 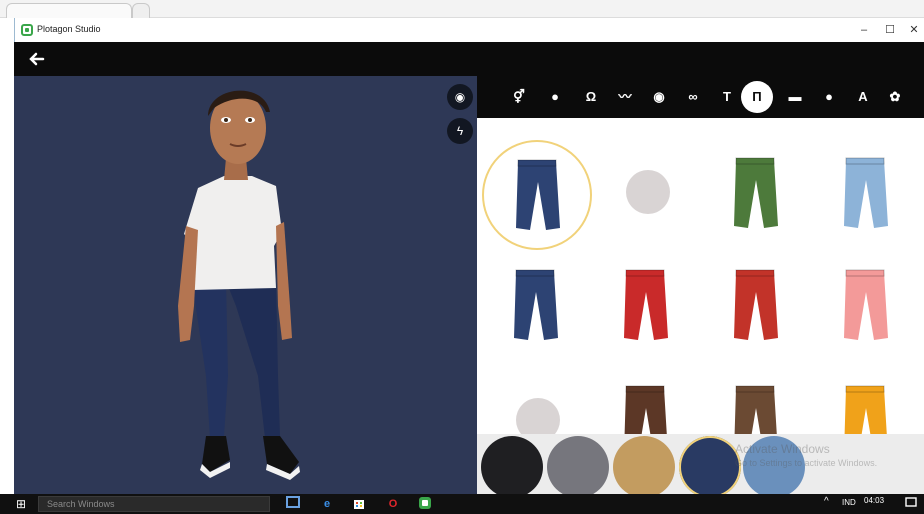 I want to click on taskbar-search-input: Search Windows, so click(x=154, y=504).